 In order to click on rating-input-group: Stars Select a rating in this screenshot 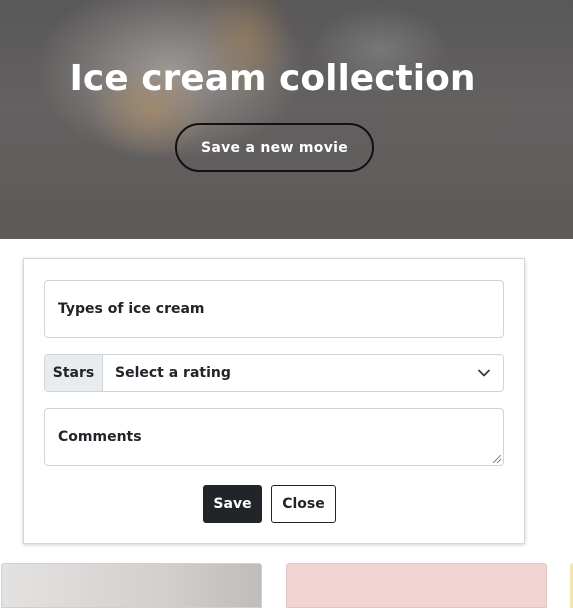, I will do `click(274, 373)`.